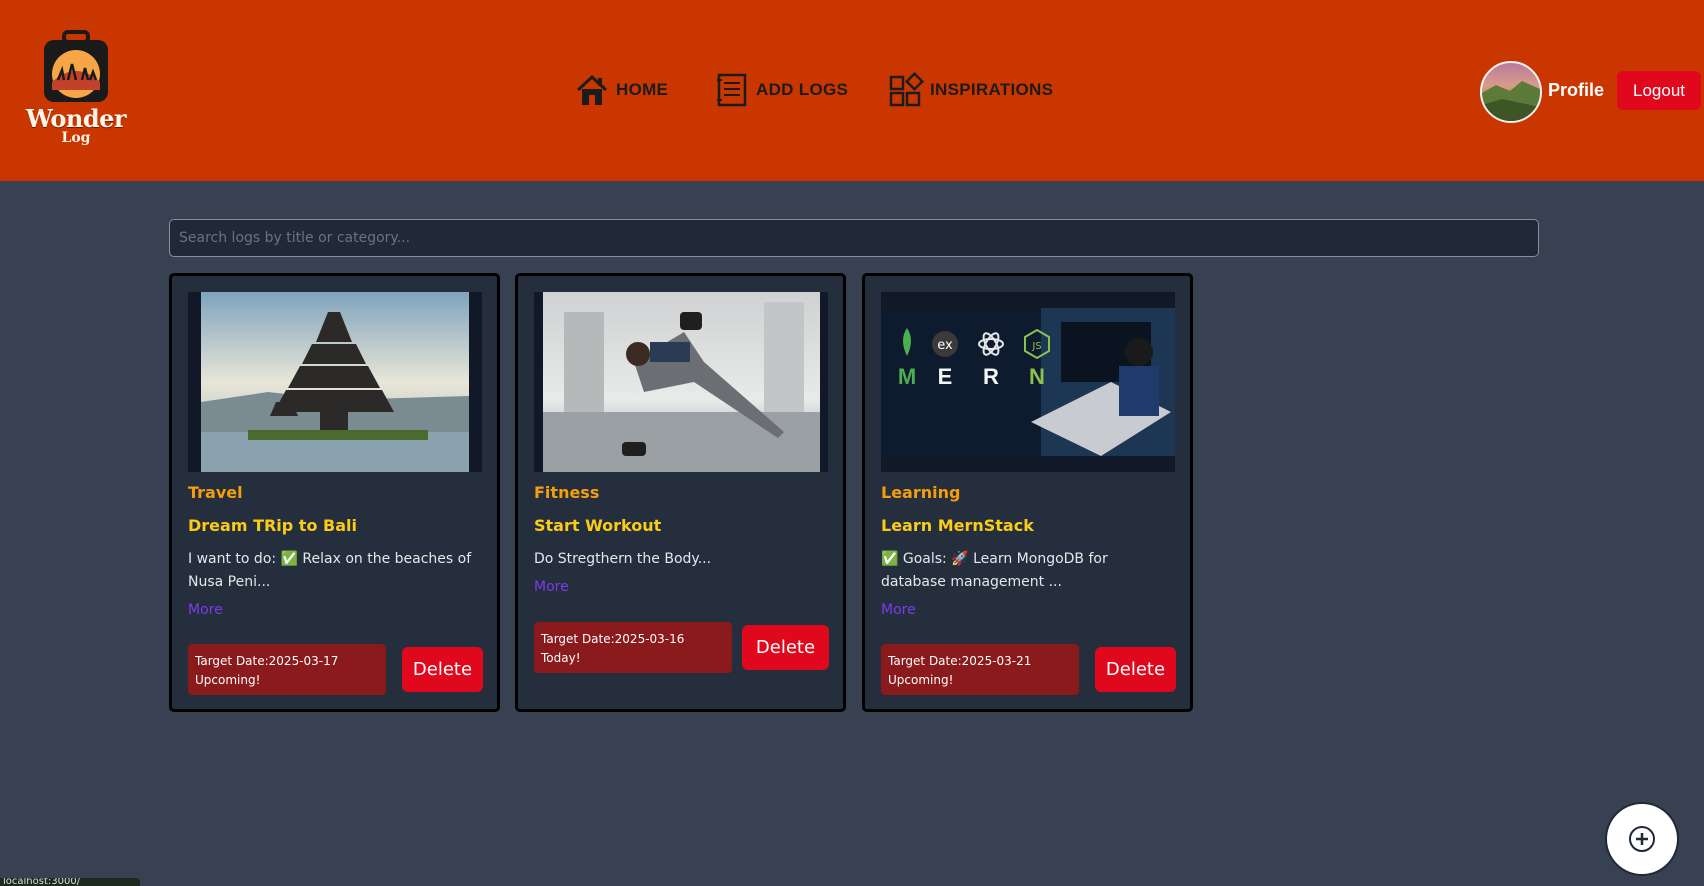  I want to click on avatar-landscape-image, so click(1511, 101).